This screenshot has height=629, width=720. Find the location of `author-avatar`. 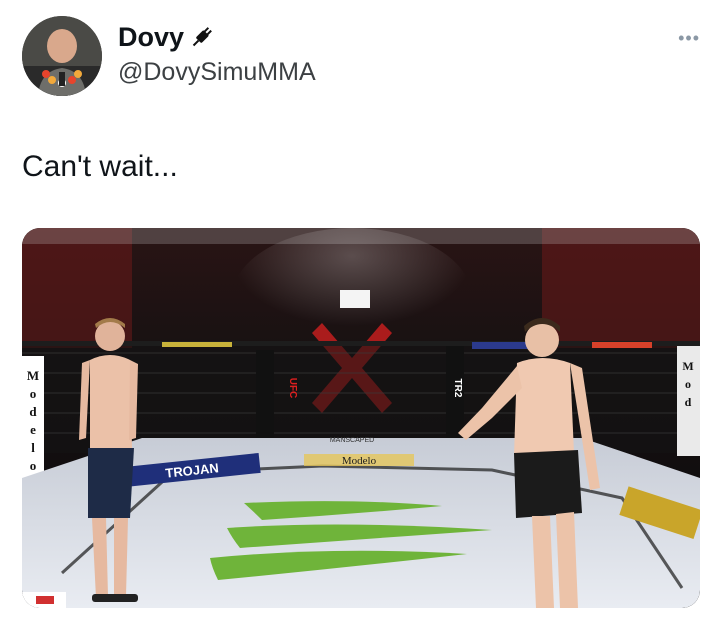

author-avatar is located at coordinates (62, 56).